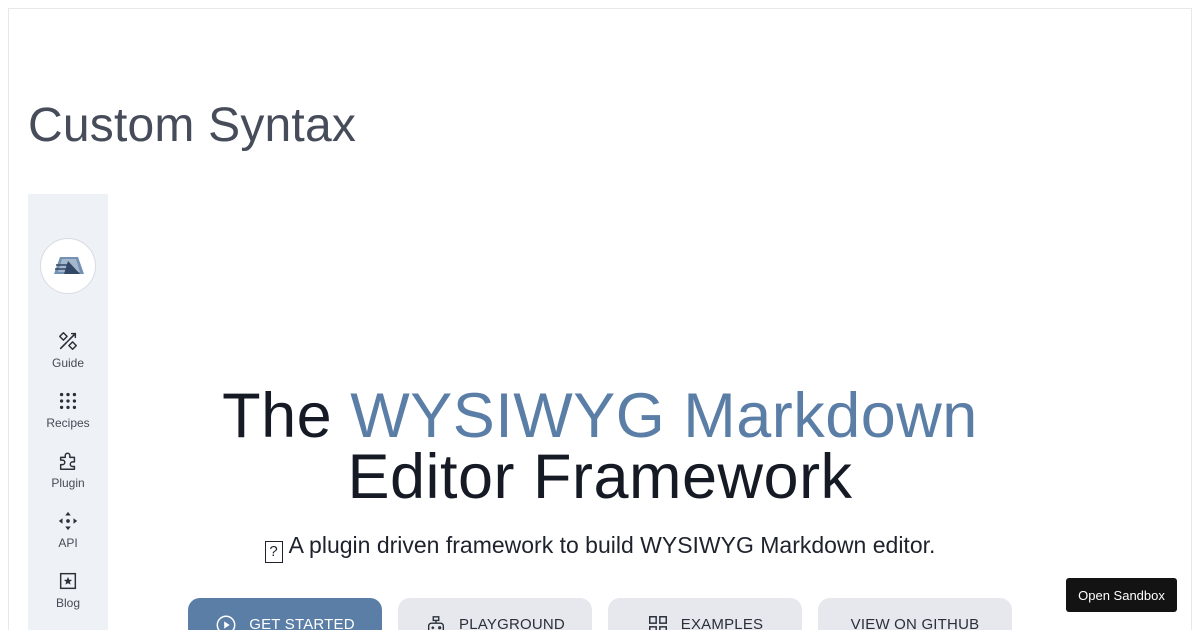 The width and height of the screenshot is (1200, 630). I want to click on sidebar-item-label: Plugin, so click(68, 483).